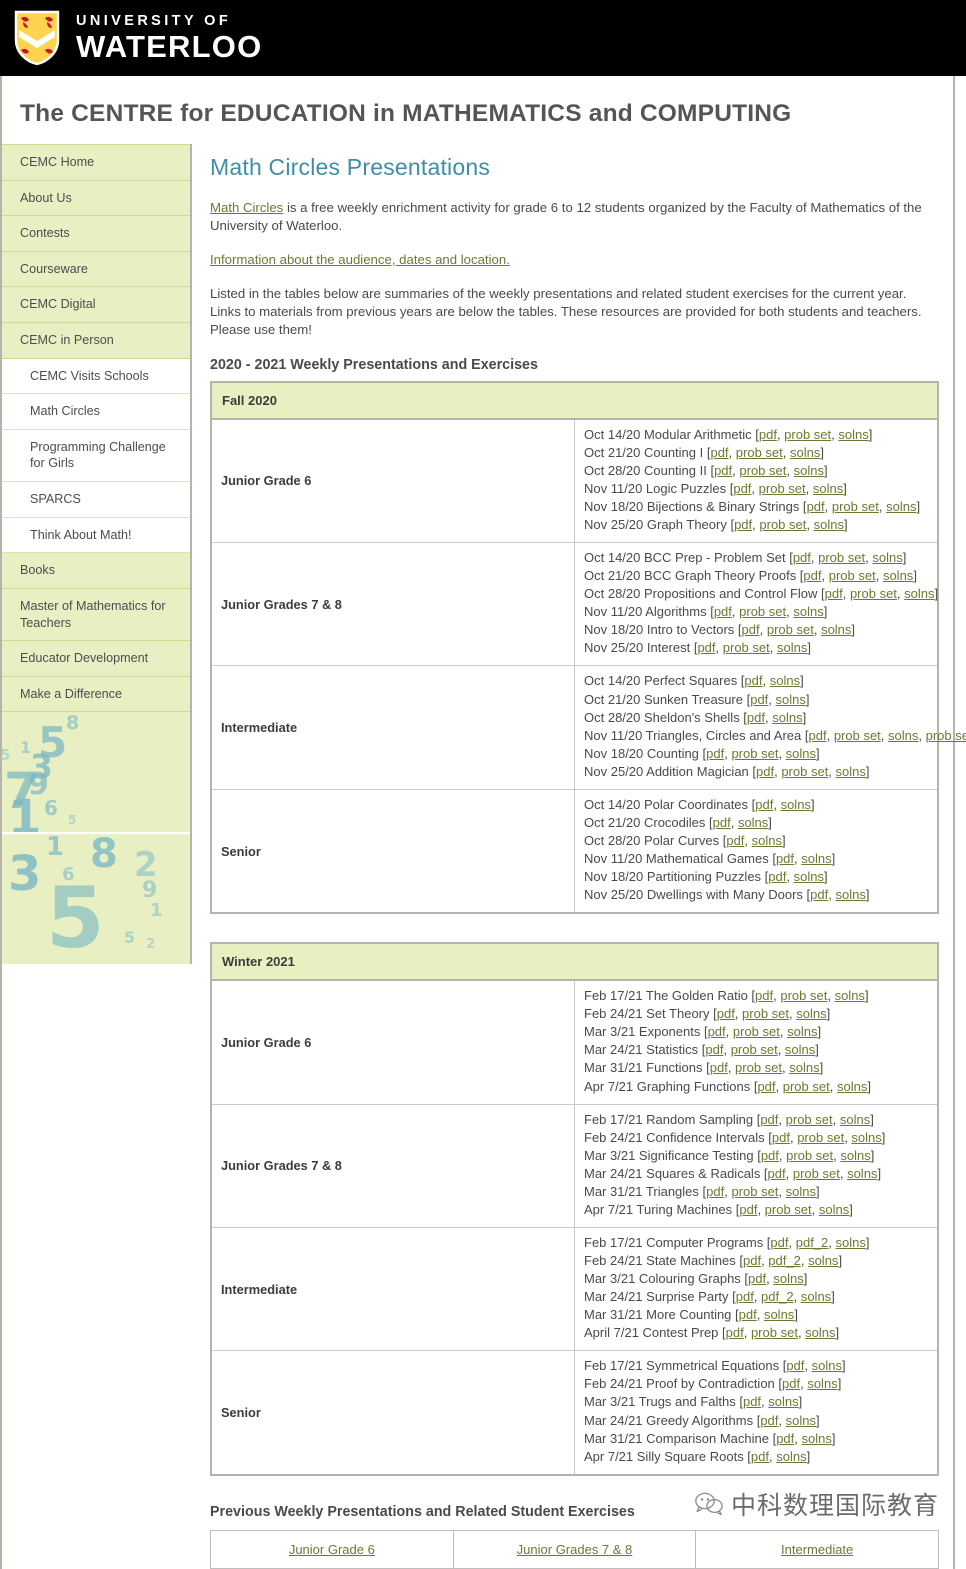  What do you see at coordinates (96, 615) in the screenshot?
I see `sidebar-item-master-of-mathematics-for-teachers: Master of Mathematics for Teachers` at bounding box center [96, 615].